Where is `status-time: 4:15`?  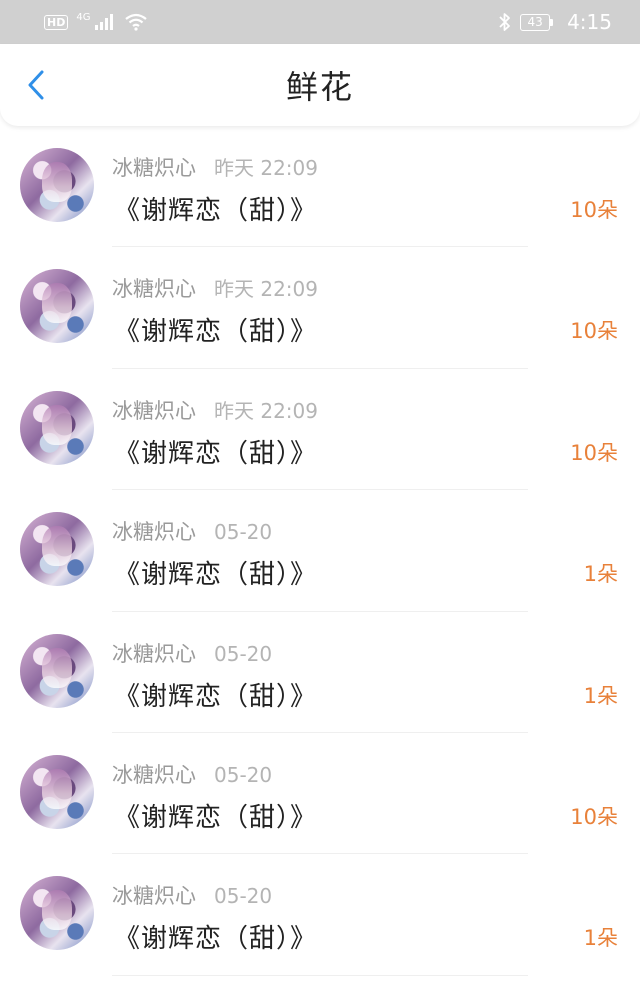
status-time: 4:15 is located at coordinates (589, 22).